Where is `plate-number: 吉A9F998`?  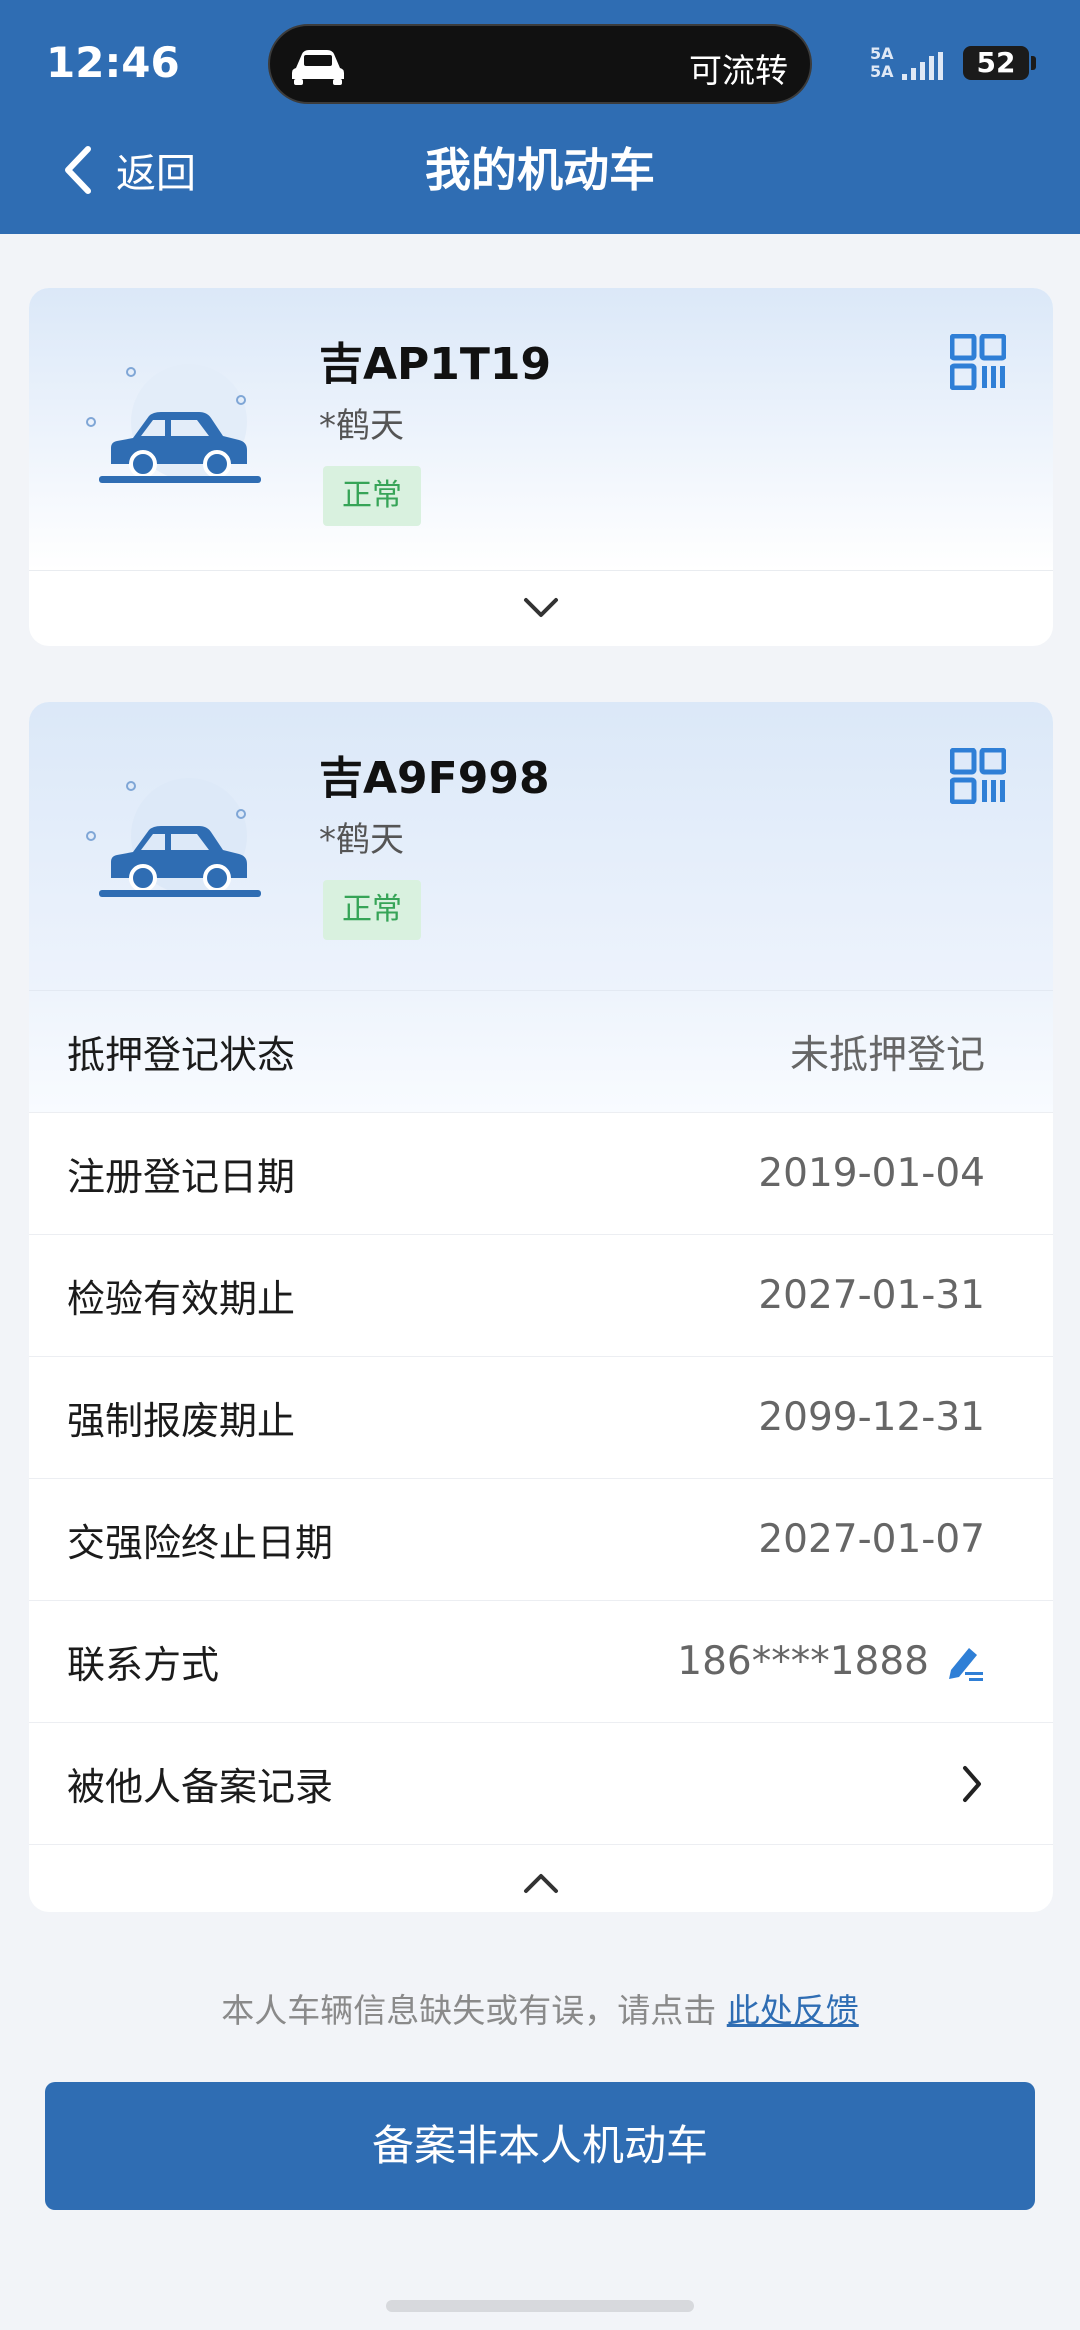
plate-number: 吉A9F998 is located at coordinates (434, 778).